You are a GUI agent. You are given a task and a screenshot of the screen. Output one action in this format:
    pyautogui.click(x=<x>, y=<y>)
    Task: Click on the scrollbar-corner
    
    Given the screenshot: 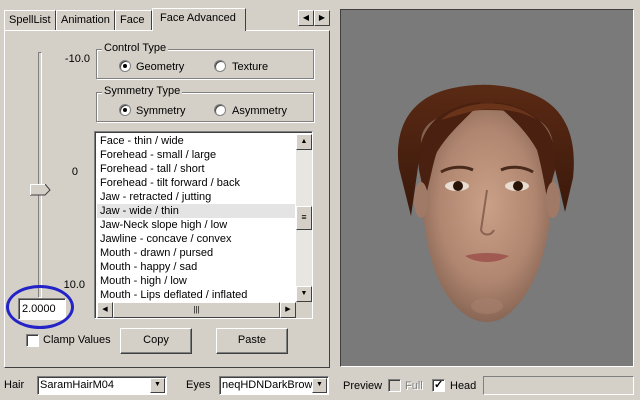 What is the action you would take?
    pyautogui.click(x=304, y=310)
    